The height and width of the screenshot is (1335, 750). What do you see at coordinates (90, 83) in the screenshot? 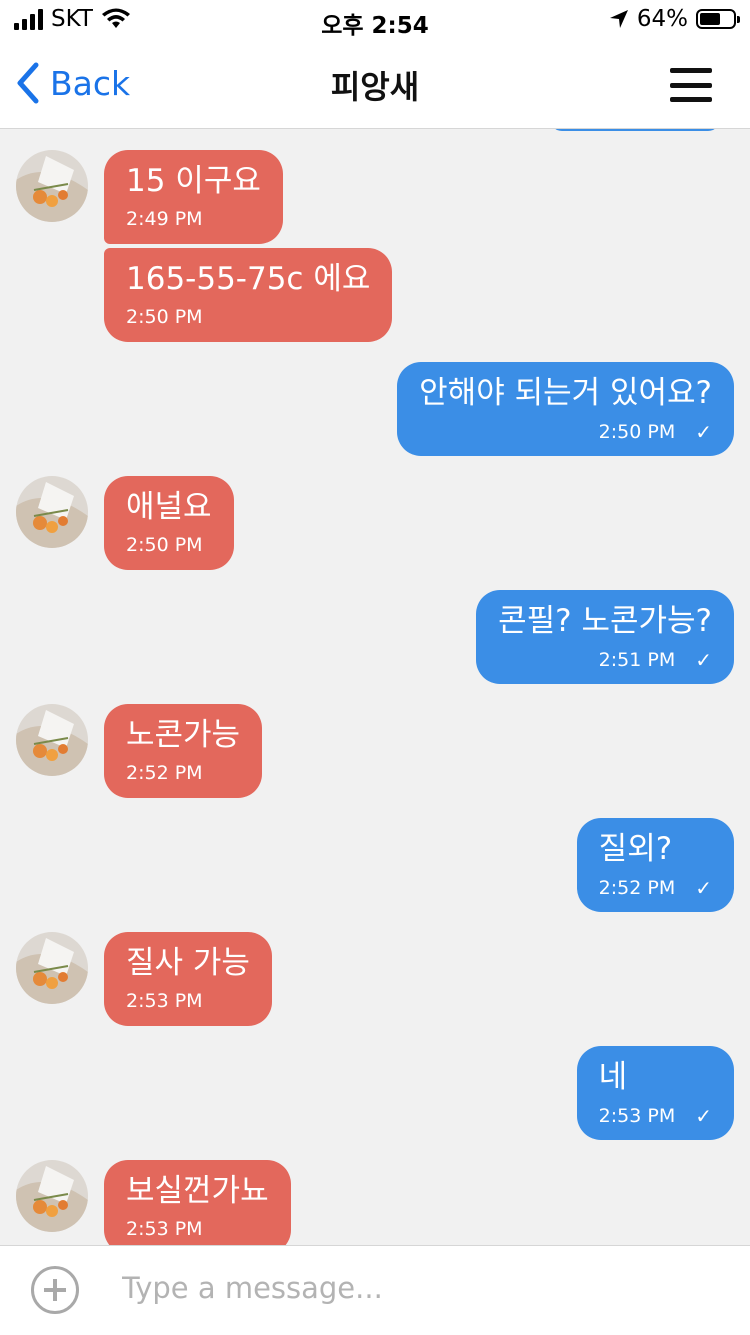
I see `back-label: Back` at bounding box center [90, 83].